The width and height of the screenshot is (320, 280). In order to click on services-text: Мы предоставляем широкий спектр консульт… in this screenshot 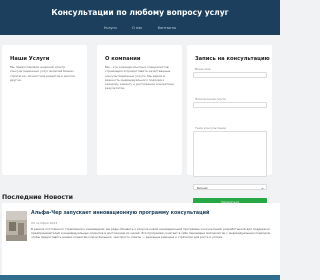, I will do `click(42, 73)`.